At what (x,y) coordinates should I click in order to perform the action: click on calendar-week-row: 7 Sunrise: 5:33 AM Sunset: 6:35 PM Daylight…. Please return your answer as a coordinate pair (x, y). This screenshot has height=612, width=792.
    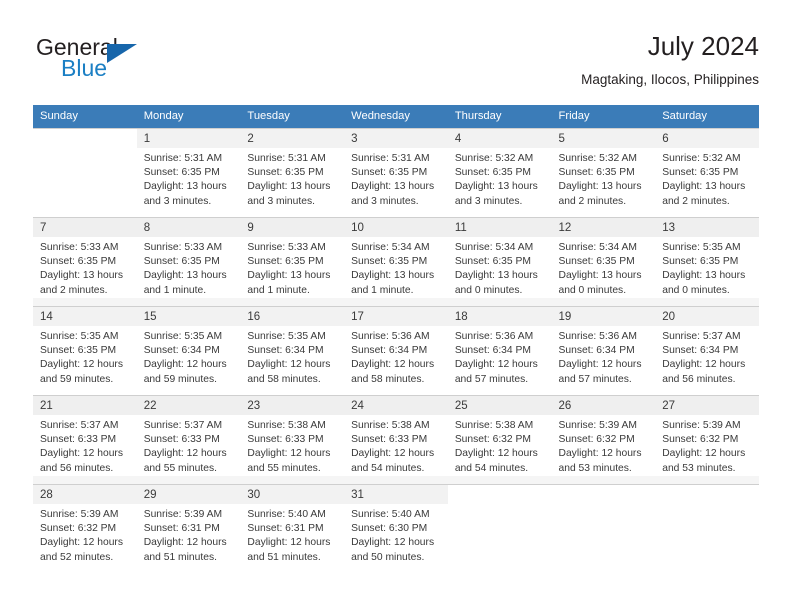
    Looking at the image, I should click on (396, 262).